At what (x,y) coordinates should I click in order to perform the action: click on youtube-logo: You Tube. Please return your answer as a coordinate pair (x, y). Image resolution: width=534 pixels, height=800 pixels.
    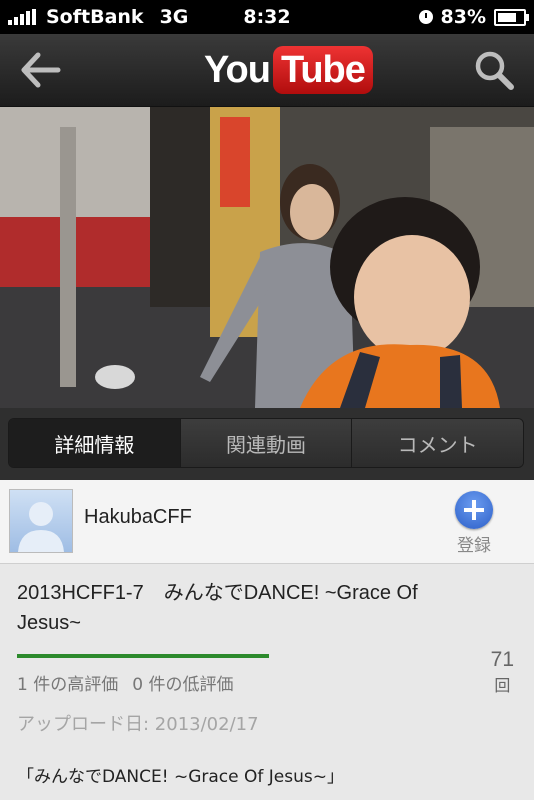
    Looking at the image, I should click on (288, 70).